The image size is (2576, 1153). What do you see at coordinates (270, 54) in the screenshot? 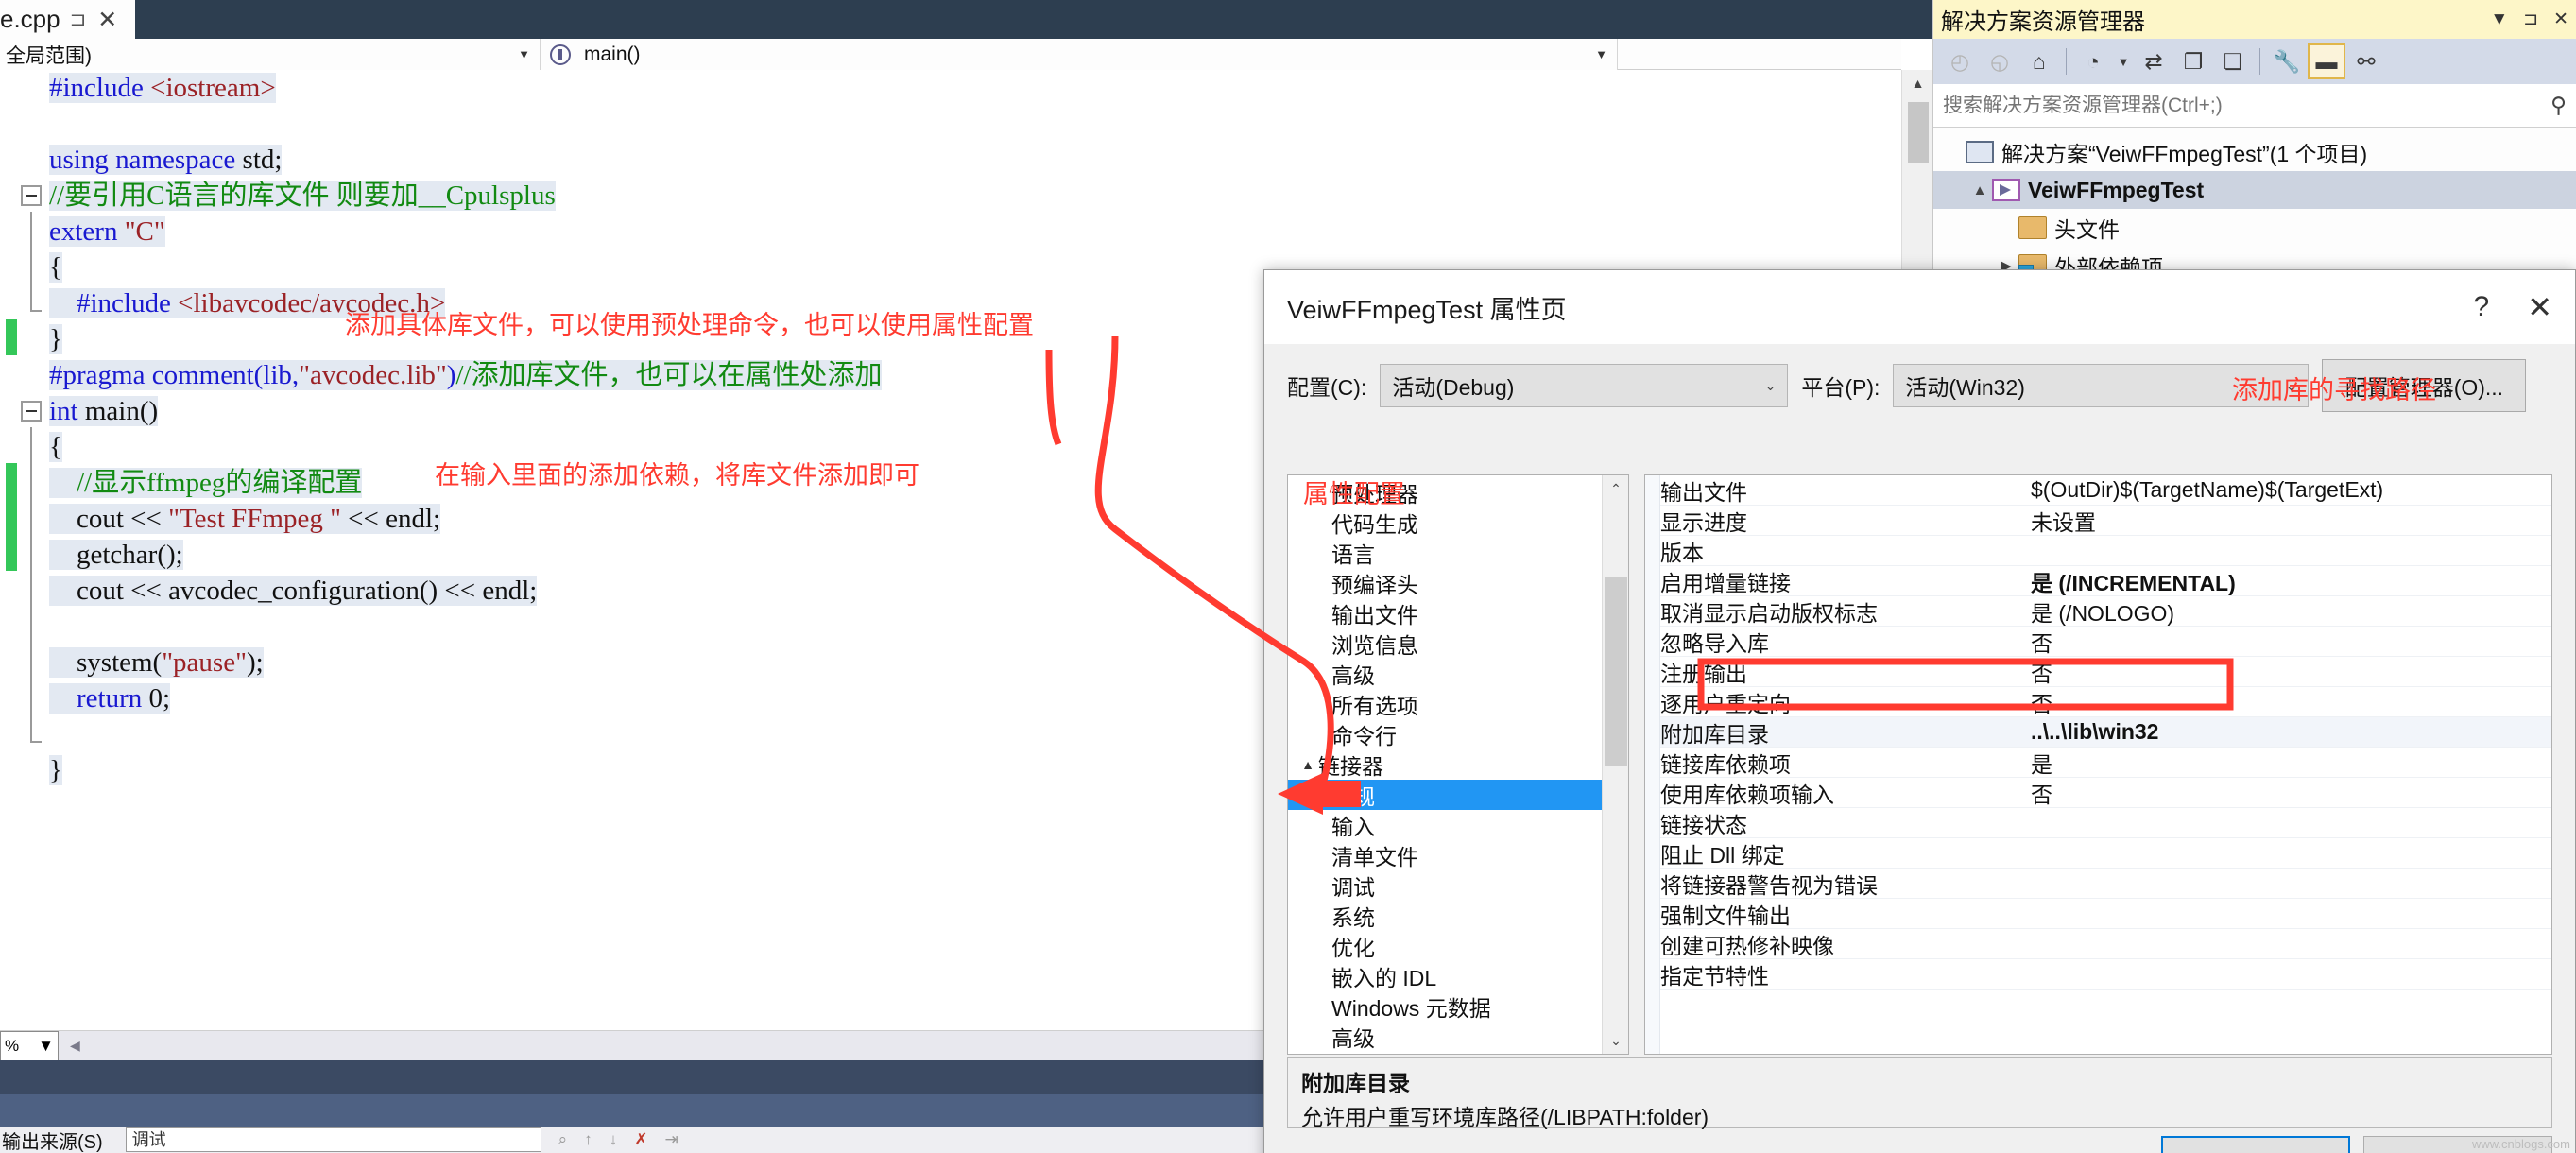
I see `scope-dropdown: 全局范围) ▼` at bounding box center [270, 54].